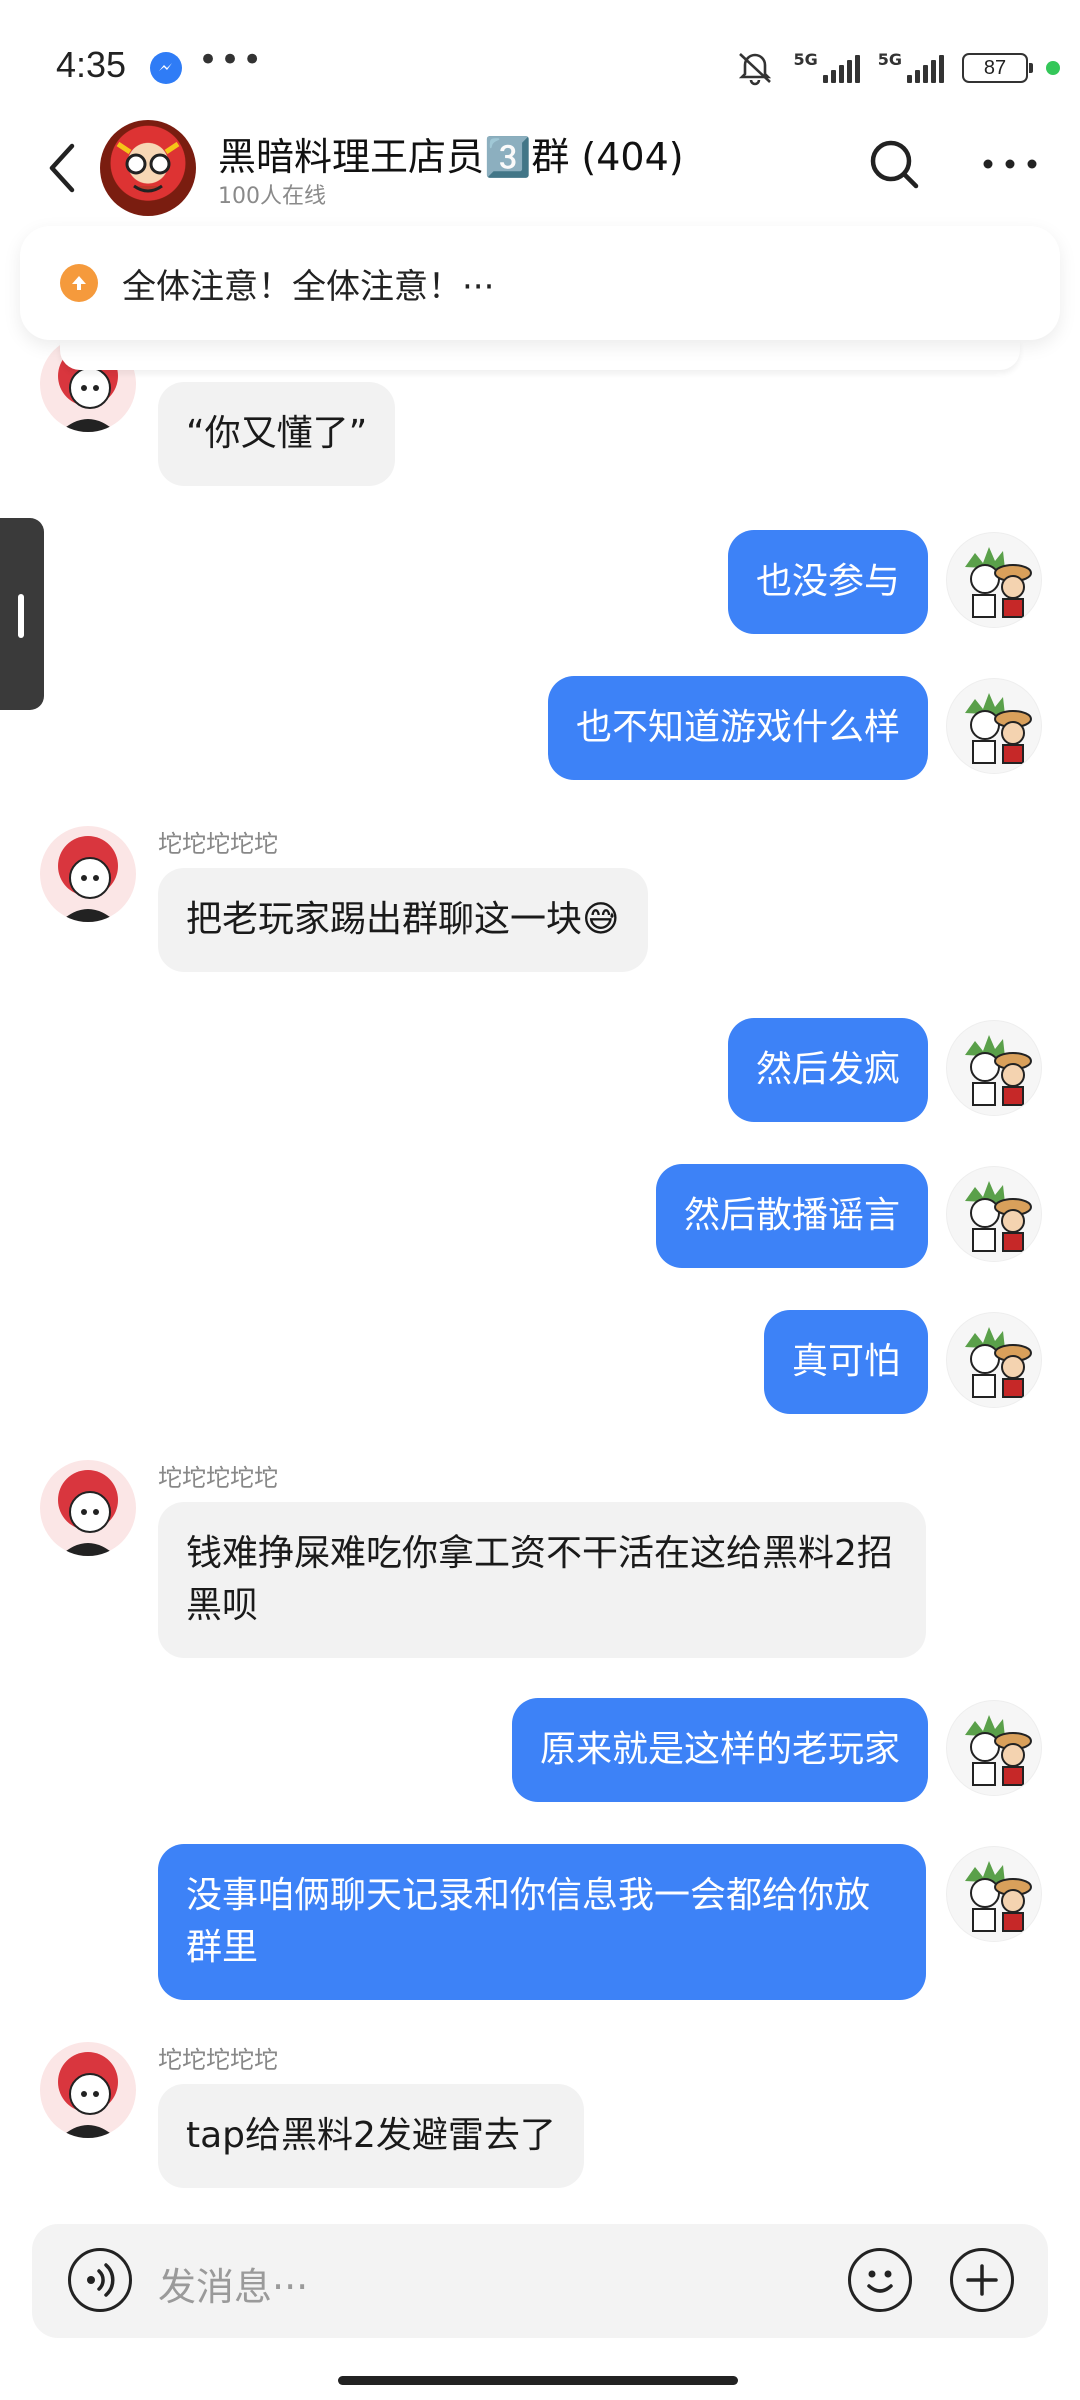 Image resolution: width=1080 pixels, height=2400 pixels. I want to click on announcement-text: 全体注意！全体注意！···, so click(308, 286).